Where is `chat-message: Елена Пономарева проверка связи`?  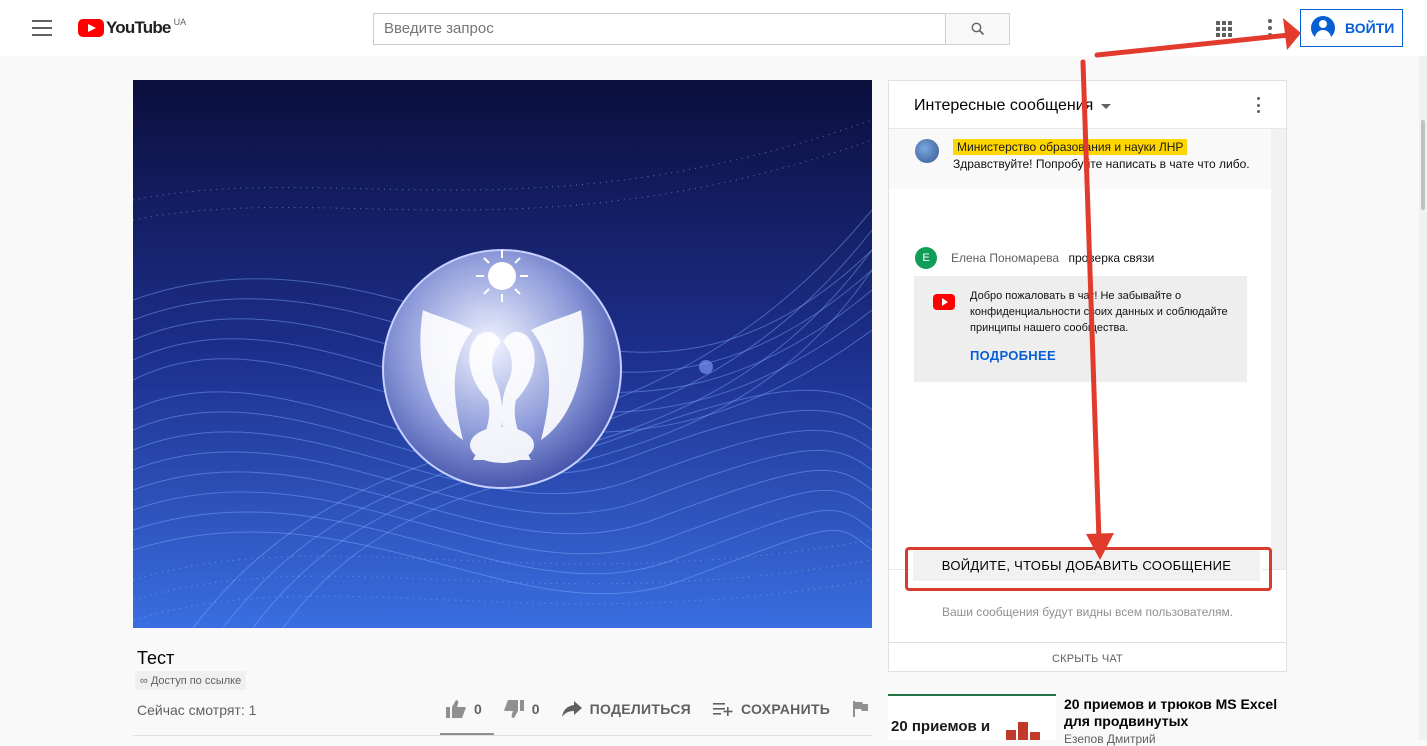
chat-message: Елена Пономарева проверка связи is located at coordinates (1052, 258).